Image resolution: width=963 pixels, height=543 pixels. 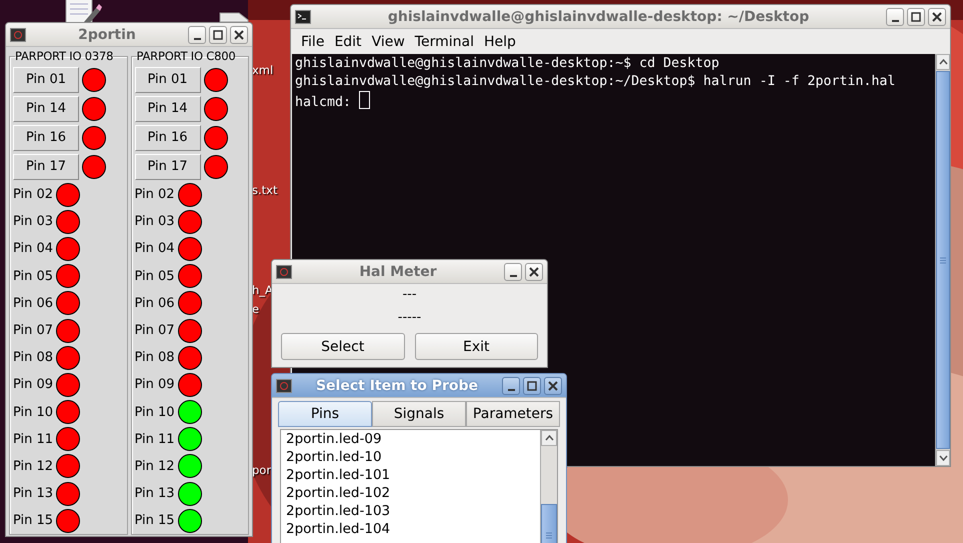 What do you see at coordinates (410, 511) in the screenshot?
I see `list-item: 2portin.led-103` at bounding box center [410, 511].